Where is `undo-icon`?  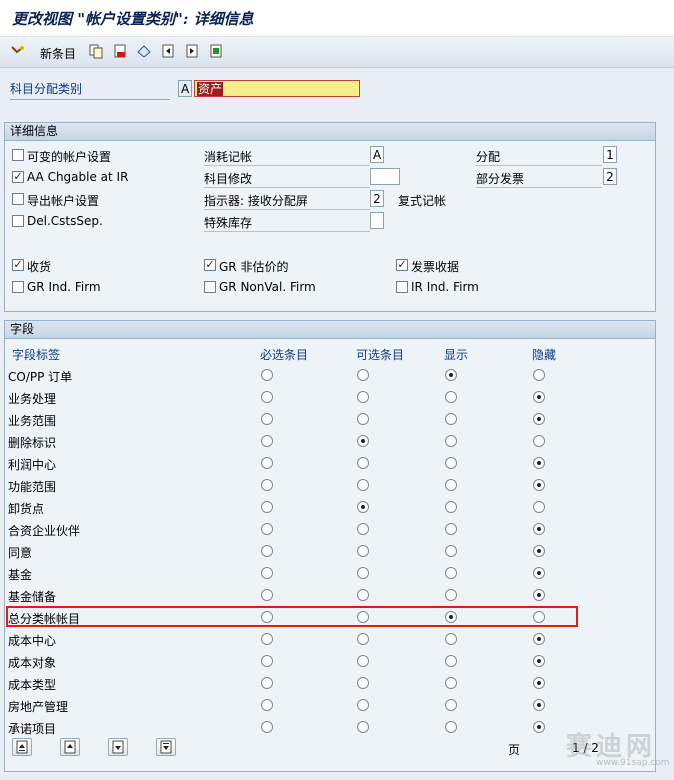 undo-icon is located at coordinates (144, 51).